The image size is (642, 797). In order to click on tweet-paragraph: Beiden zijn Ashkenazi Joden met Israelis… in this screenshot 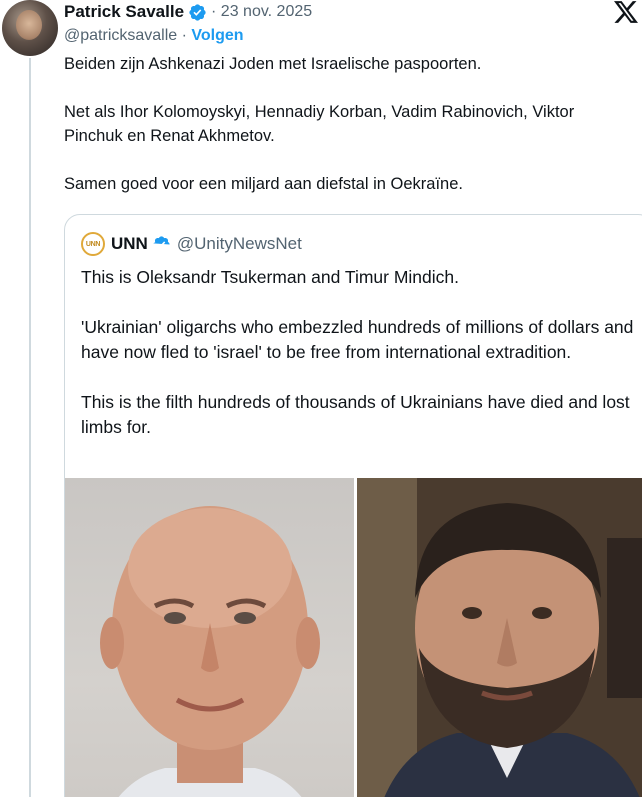, I will do `click(273, 64)`.